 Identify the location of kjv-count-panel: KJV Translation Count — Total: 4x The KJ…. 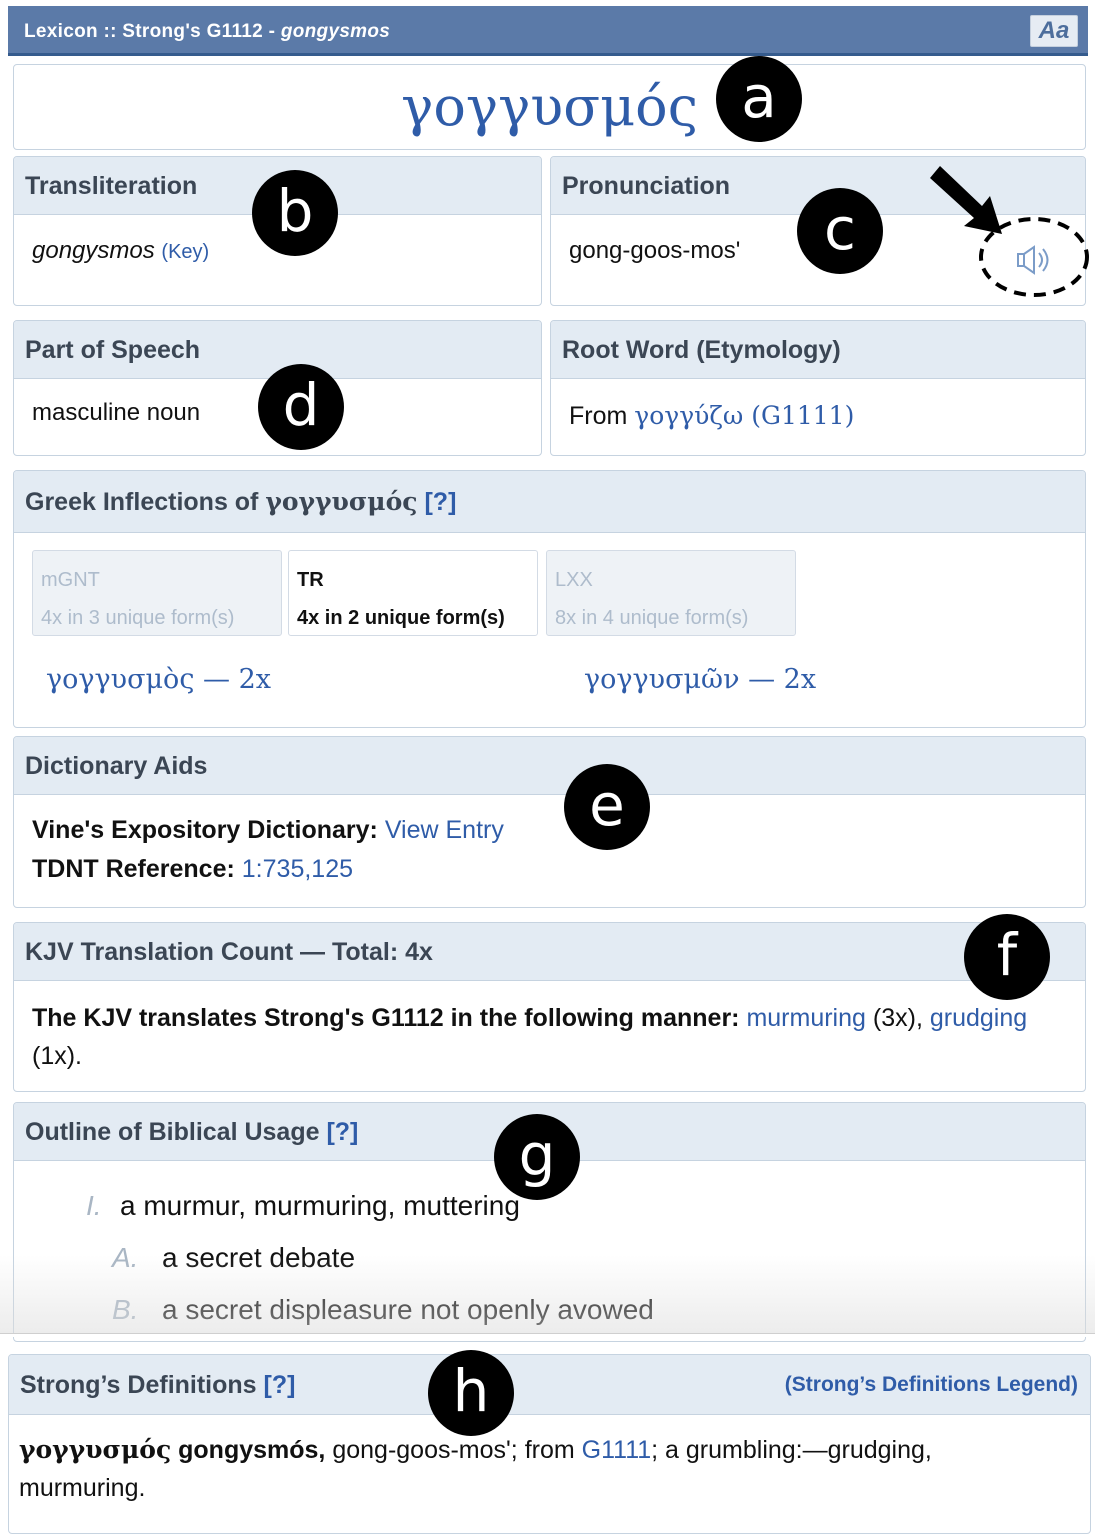
(549, 1007).